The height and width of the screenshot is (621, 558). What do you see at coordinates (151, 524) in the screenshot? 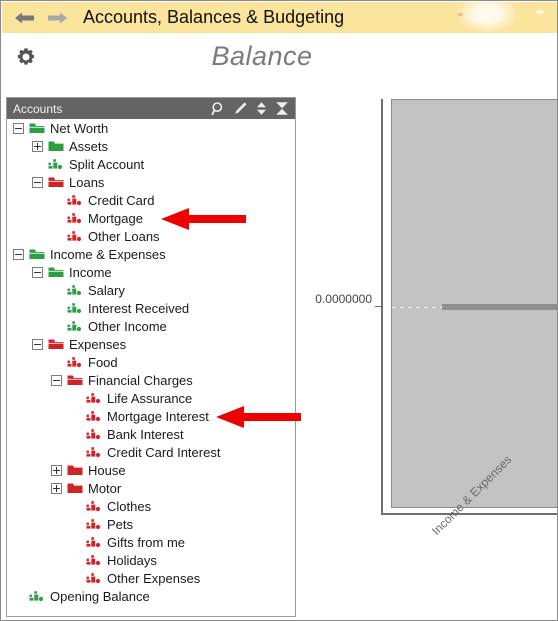
I see `tree-item-pets: Pets` at bounding box center [151, 524].